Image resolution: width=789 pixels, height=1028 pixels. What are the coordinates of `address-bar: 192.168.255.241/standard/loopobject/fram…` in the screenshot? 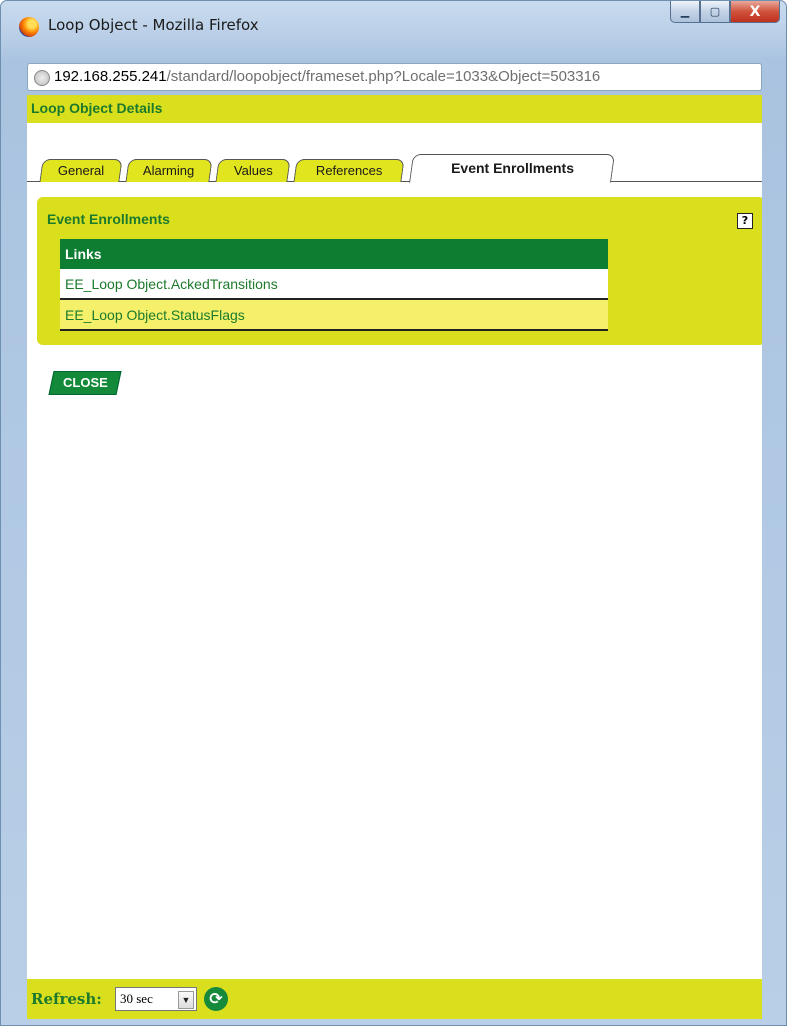 It's located at (394, 77).